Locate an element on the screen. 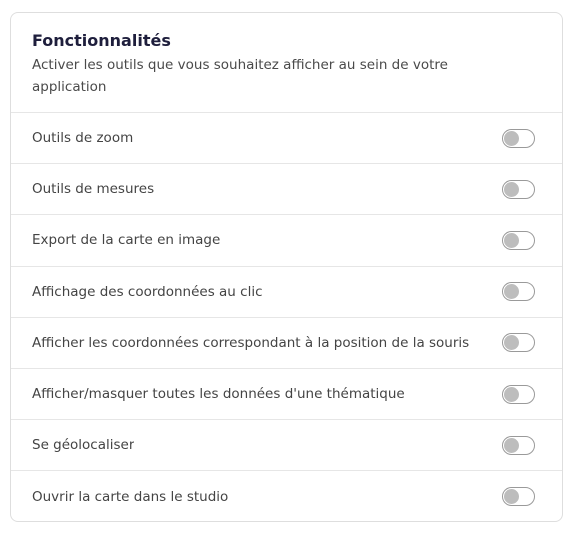 The image size is (575, 535). click-coordinates-toggle is located at coordinates (518, 292).